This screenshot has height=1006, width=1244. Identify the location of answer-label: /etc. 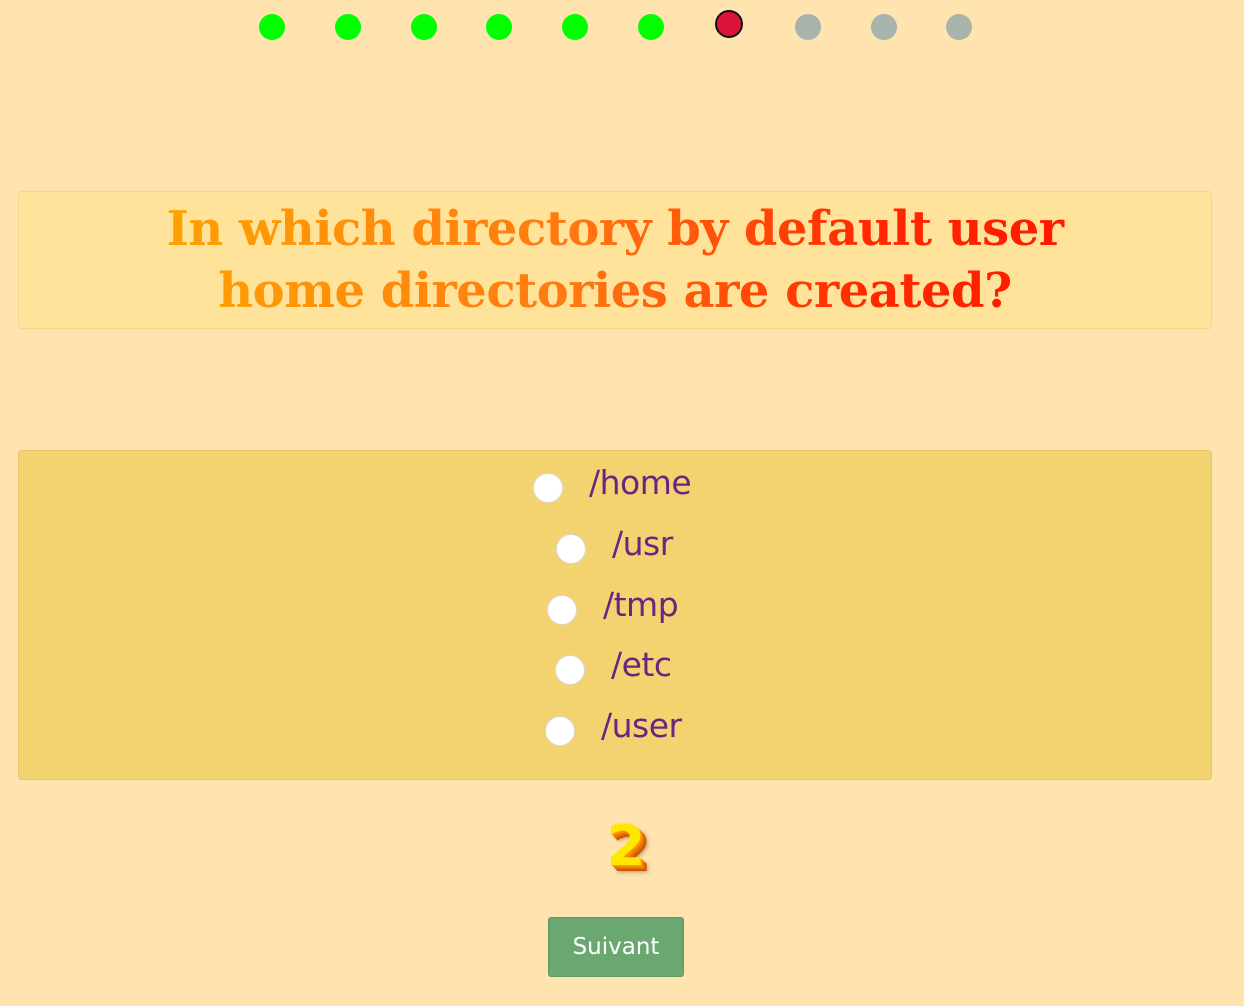
(641, 664).